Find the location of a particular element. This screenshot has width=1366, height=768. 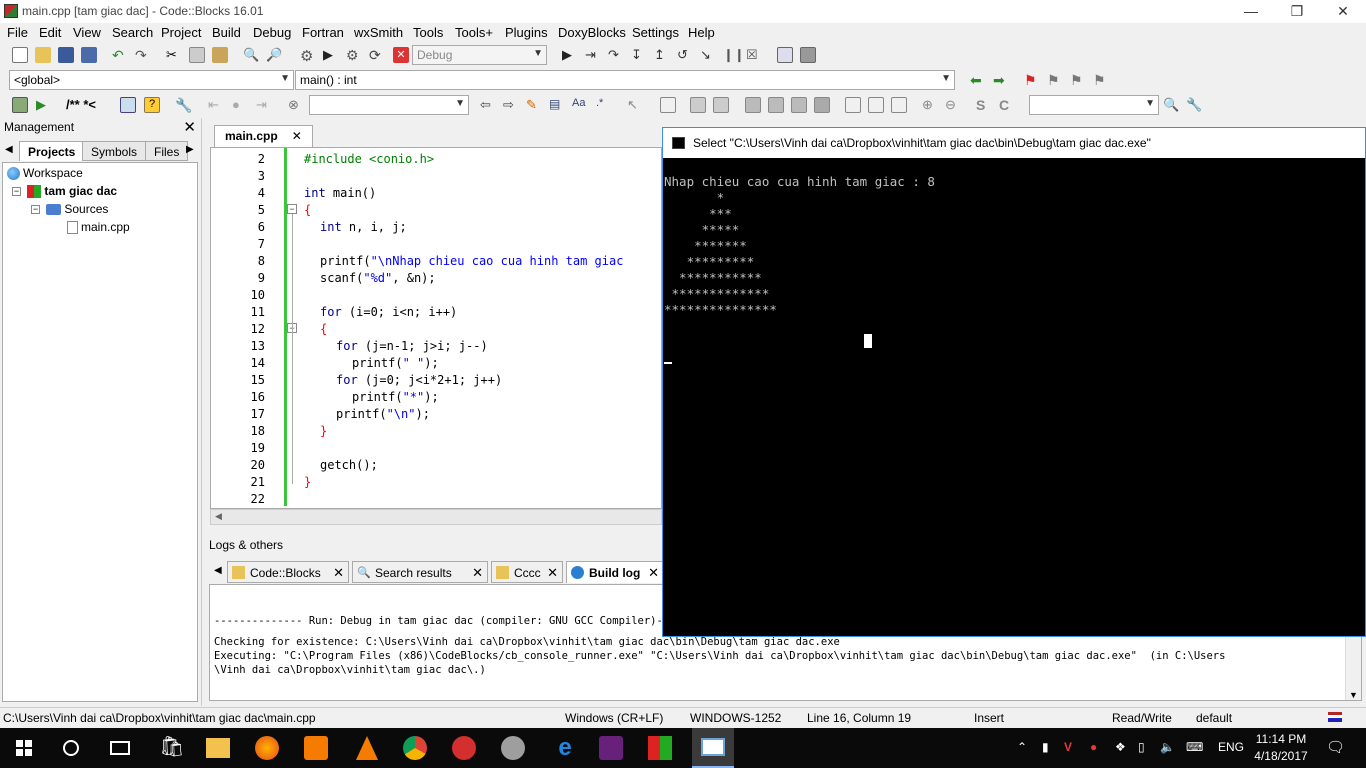

vlc-icon is located at coordinates (367, 748).